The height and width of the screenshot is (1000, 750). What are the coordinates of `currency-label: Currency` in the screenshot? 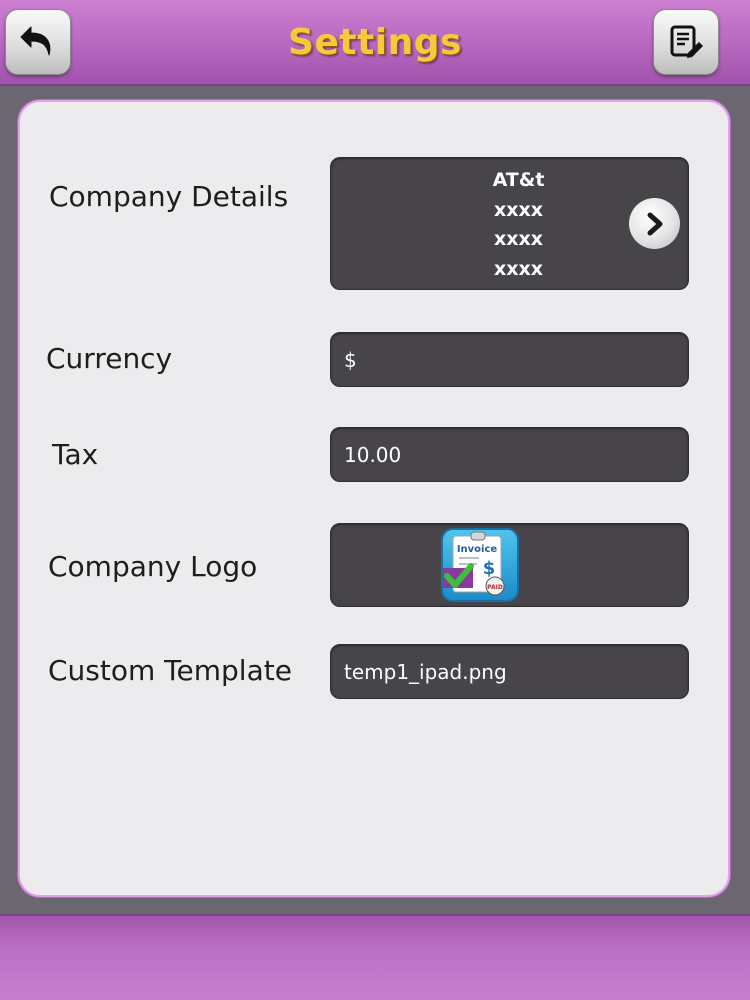 It's located at (109, 358).